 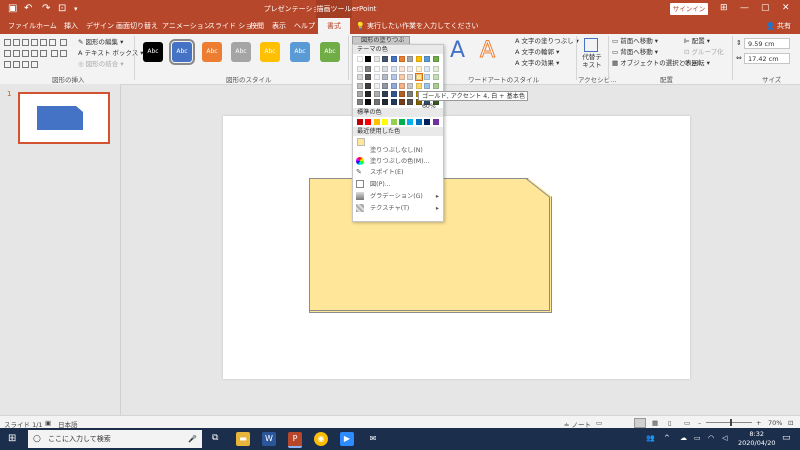 I want to click on no-fill-item: 塗りつぶしなし(N), so click(x=399, y=150).